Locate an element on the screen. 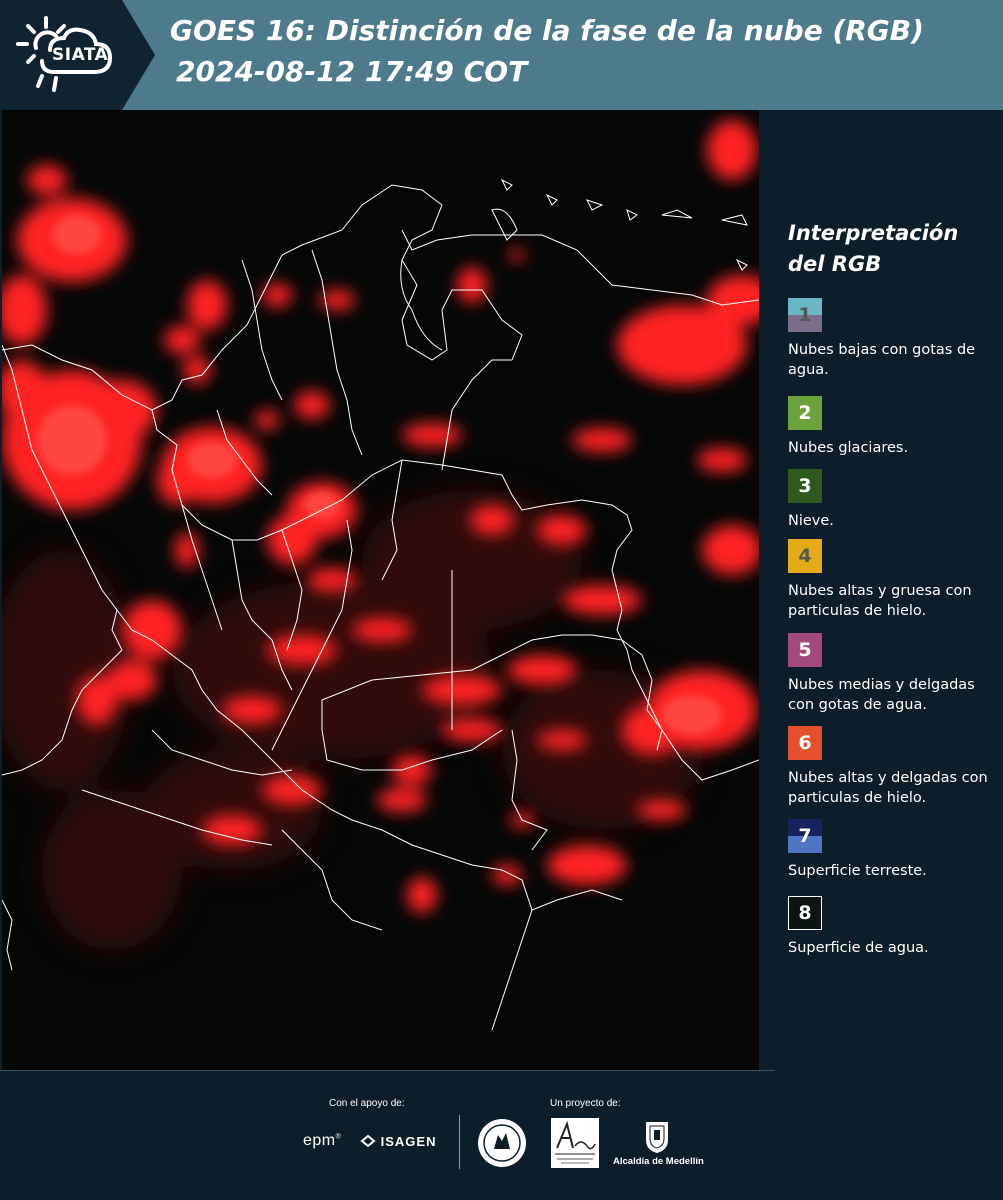  legend-number: 3 is located at coordinates (805, 486).